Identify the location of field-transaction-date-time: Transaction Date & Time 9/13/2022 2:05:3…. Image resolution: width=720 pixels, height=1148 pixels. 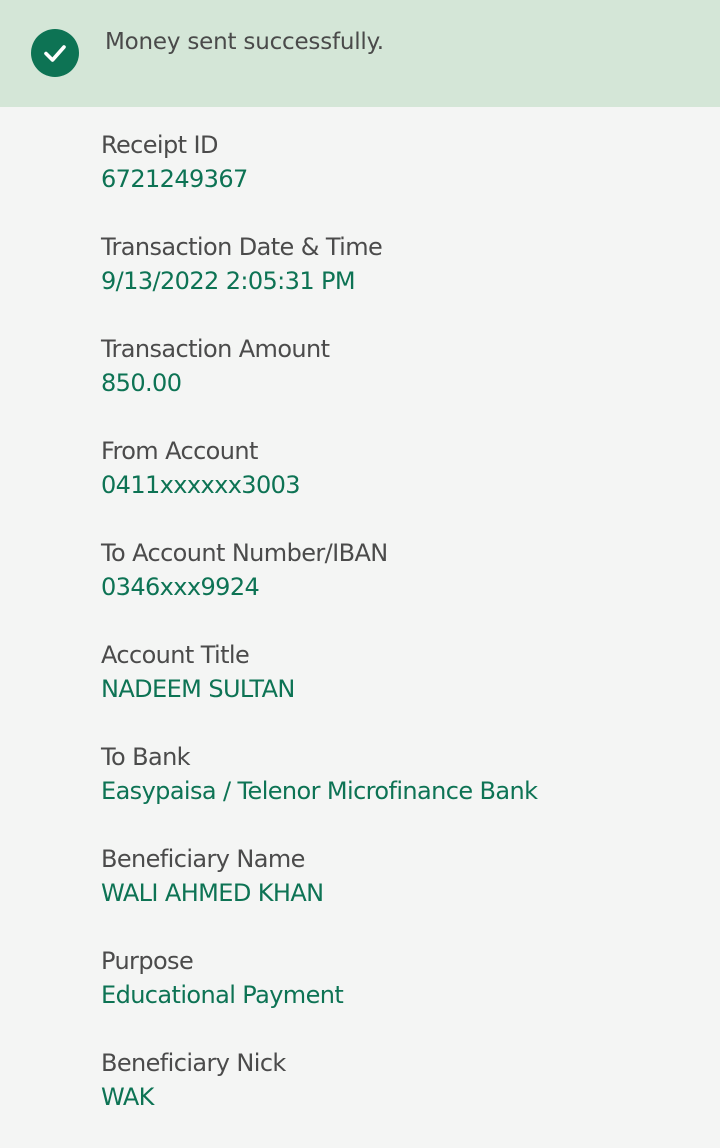
(401, 281).